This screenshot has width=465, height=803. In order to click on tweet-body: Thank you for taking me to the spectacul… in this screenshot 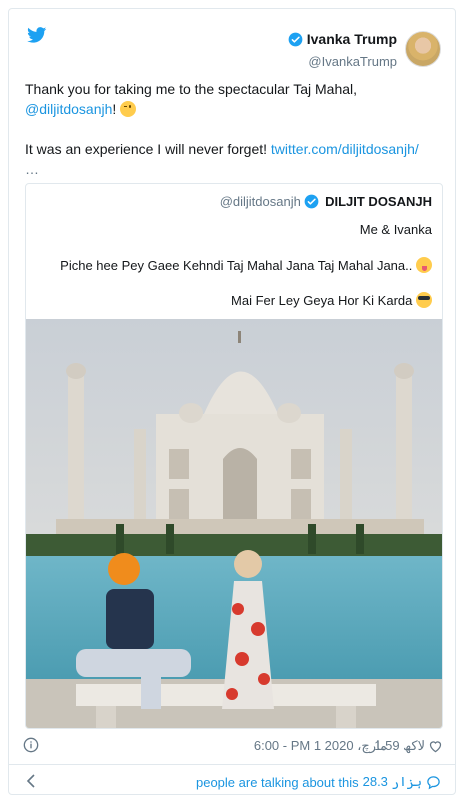, I will do `click(235, 129)`.